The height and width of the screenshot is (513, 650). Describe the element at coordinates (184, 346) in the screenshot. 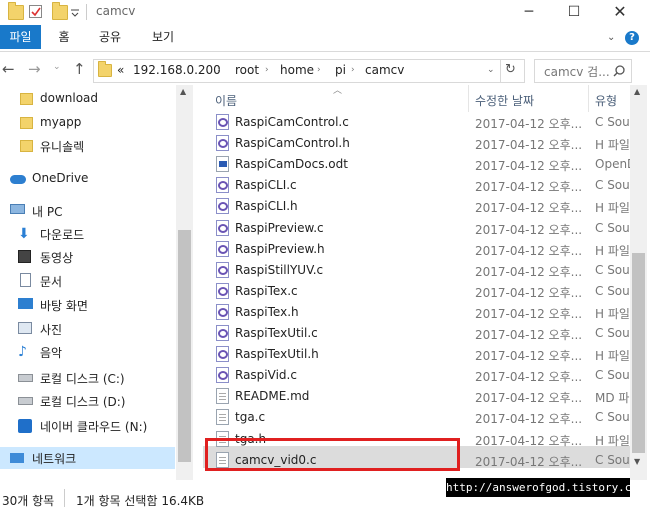

I see `nav-scroll-thumb` at that location.